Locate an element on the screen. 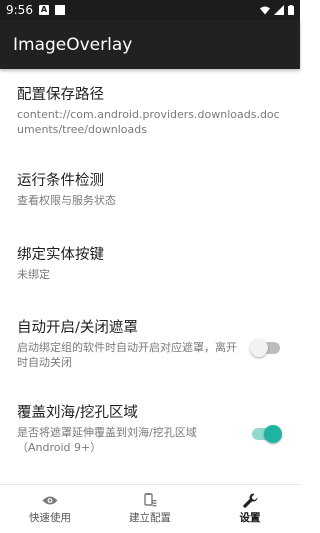 The image size is (320, 533). a-badge-icon: A is located at coordinates (43, 10).